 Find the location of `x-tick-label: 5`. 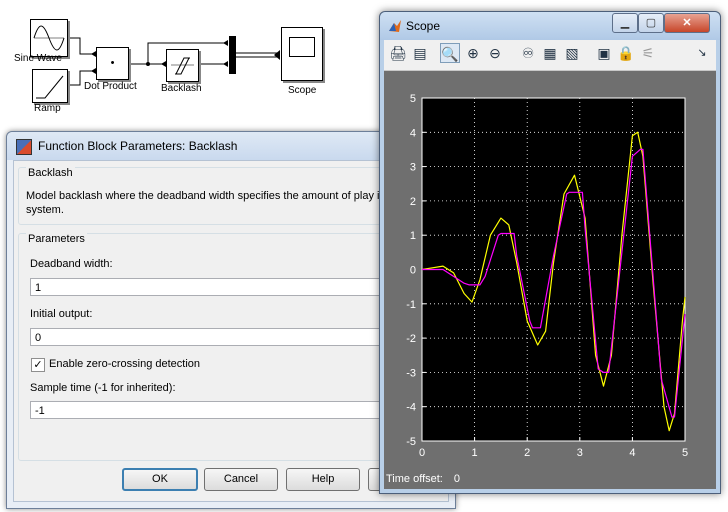

x-tick-label: 5 is located at coordinates (685, 453).